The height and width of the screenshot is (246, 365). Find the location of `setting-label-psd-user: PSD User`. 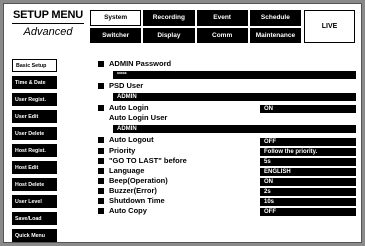

setting-label-psd-user: PSD User is located at coordinates (126, 85).